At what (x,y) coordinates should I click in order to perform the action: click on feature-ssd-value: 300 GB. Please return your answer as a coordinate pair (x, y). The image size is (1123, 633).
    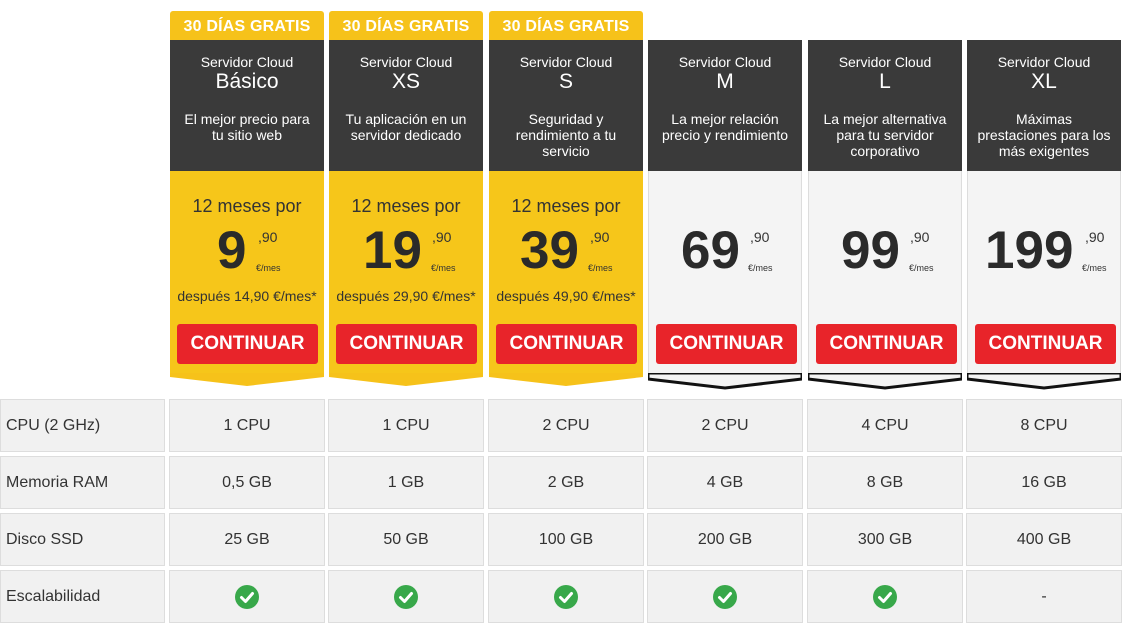
    Looking at the image, I should click on (885, 539).